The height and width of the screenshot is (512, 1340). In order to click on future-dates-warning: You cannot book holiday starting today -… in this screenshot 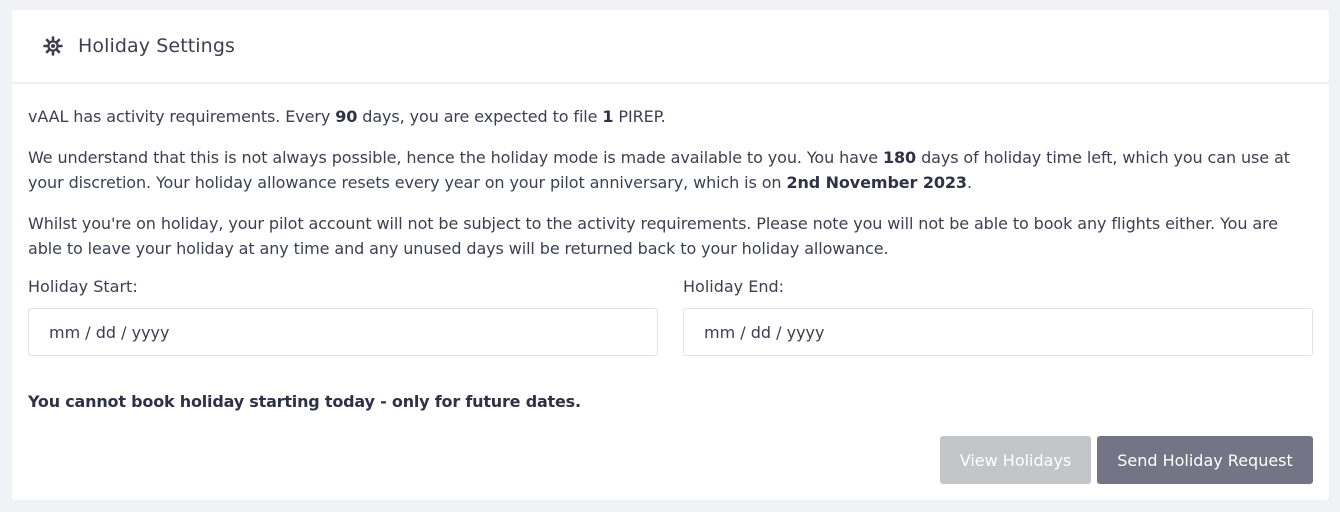, I will do `click(304, 401)`.